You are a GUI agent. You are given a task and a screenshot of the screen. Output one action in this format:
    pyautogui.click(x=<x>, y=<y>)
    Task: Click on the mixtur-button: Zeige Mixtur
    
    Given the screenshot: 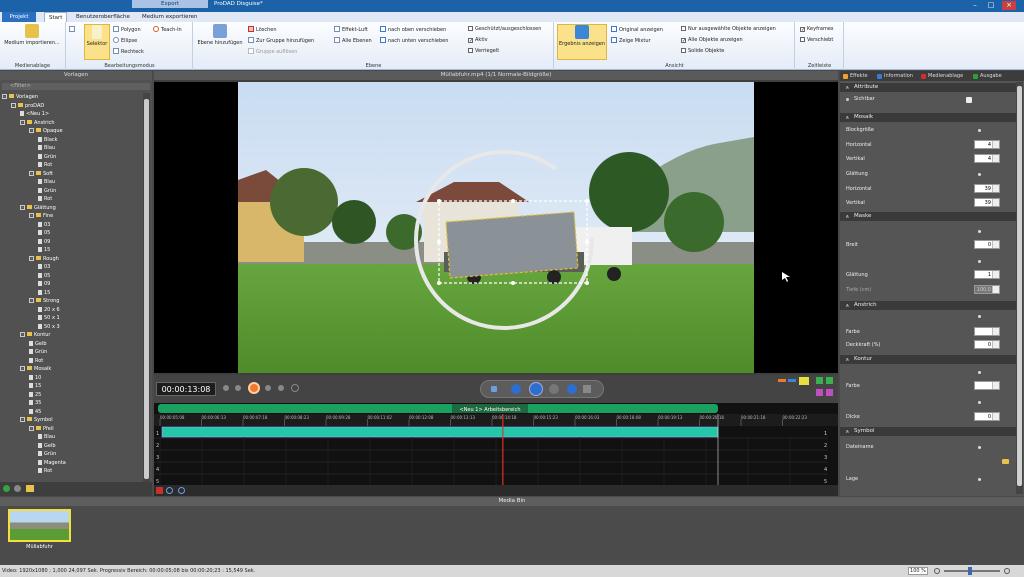 What is the action you would take?
    pyautogui.click(x=631, y=41)
    